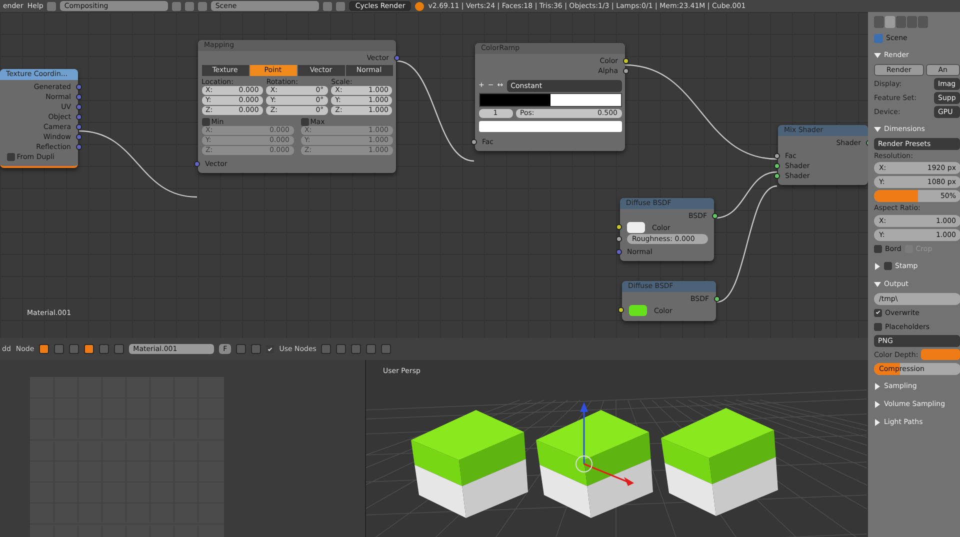 This screenshot has height=537, width=960. What do you see at coordinates (550, 100) in the screenshot?
I see `color-ramp-gradient` at bounding box center [550, 100].